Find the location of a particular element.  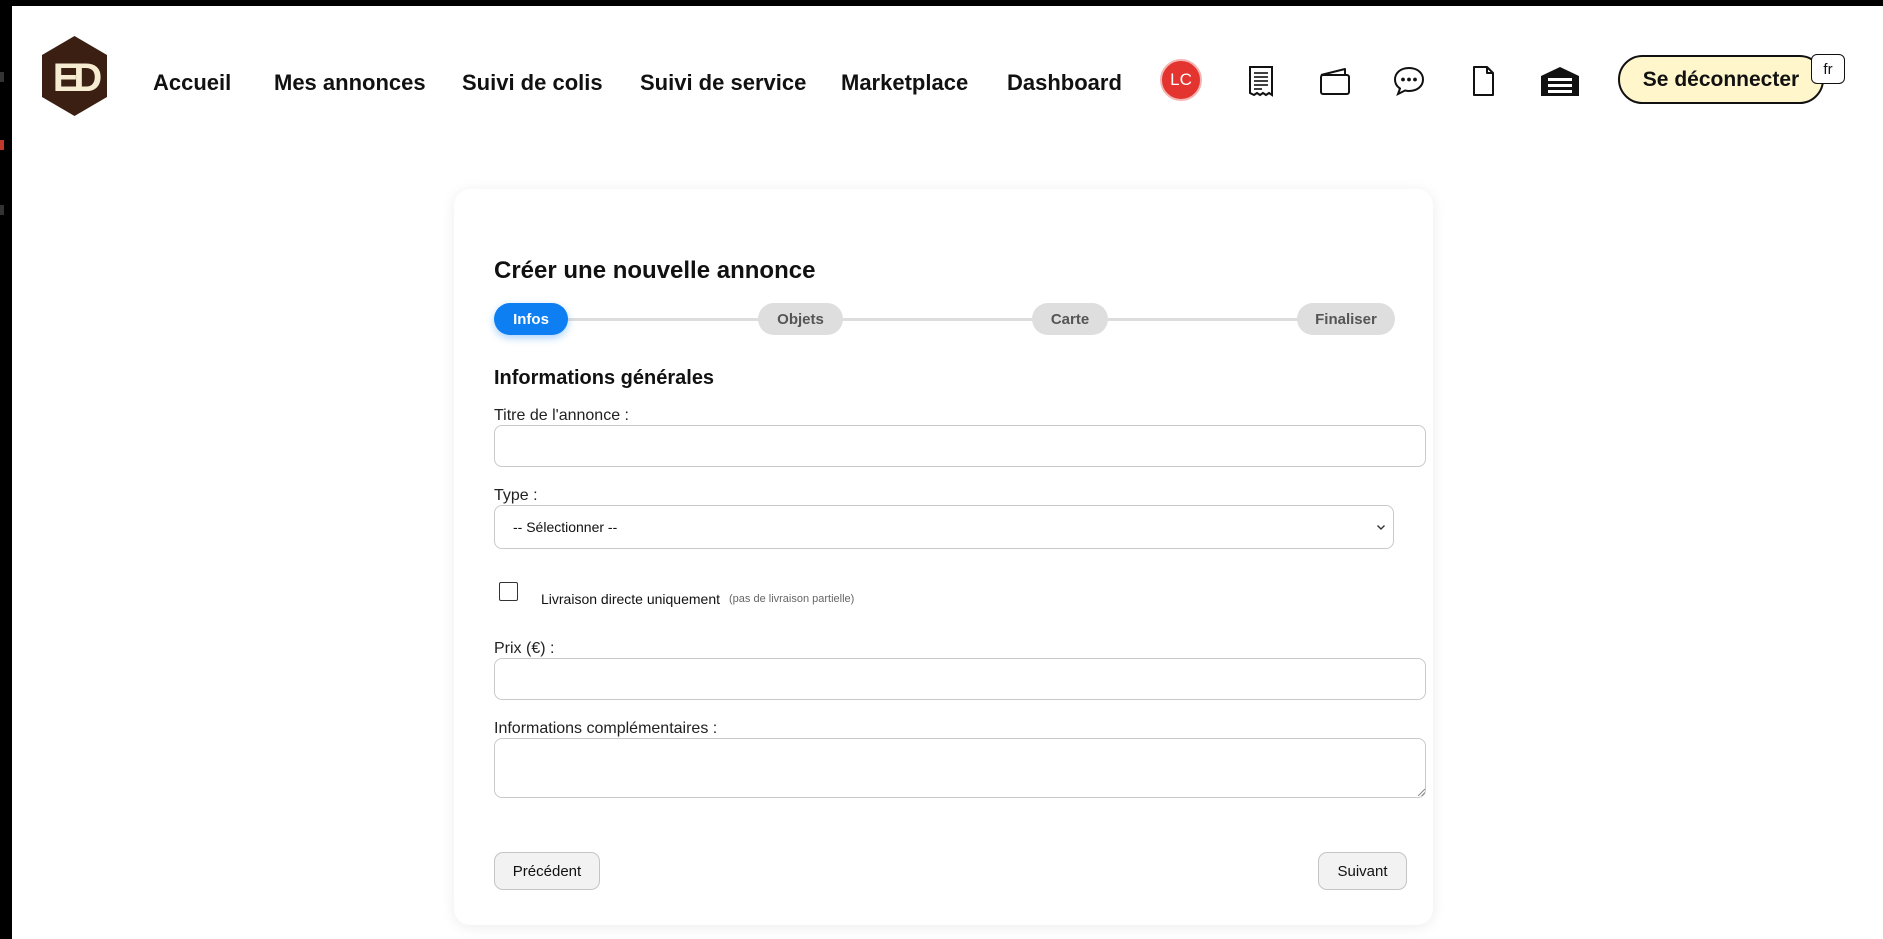

language-switch-button: fr is located at coordinates (1828, 69).